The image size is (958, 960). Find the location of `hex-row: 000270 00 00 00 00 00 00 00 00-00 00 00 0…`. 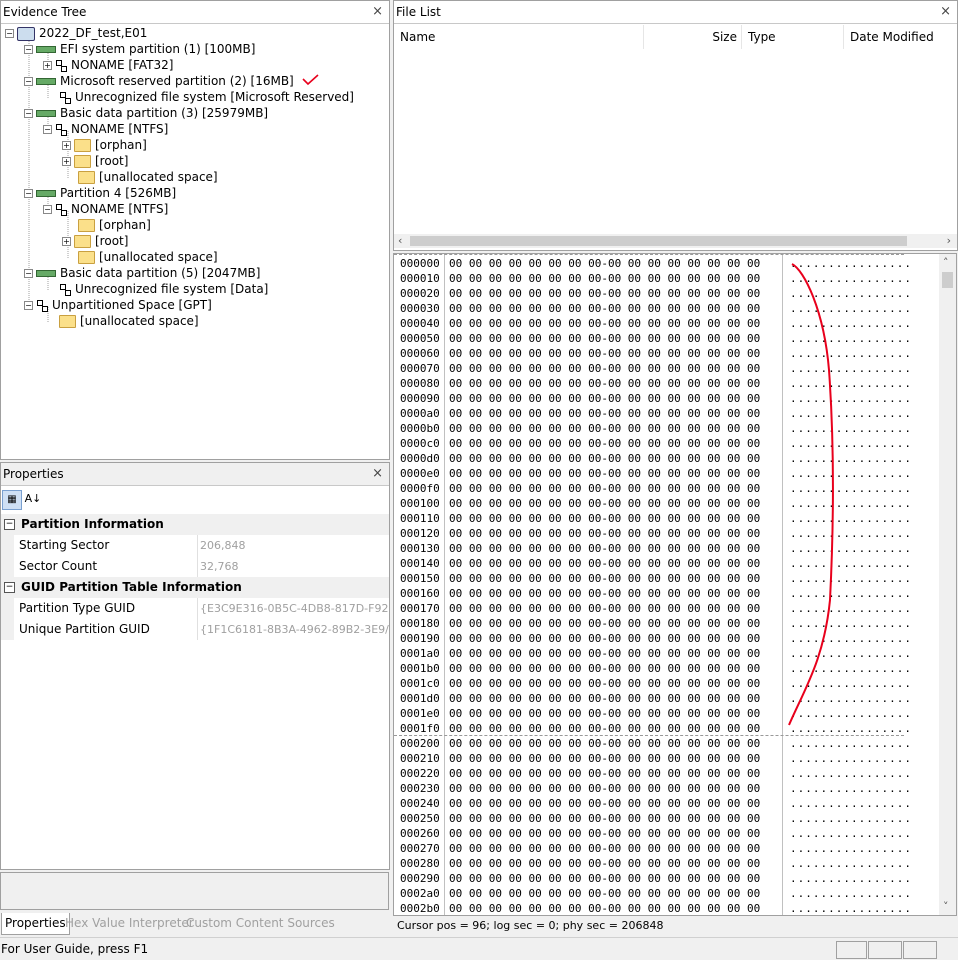

hex-row: 000270 00 00 00 00 00 00 00 00-00 00 00 0… is located at coordinates (667, 848).